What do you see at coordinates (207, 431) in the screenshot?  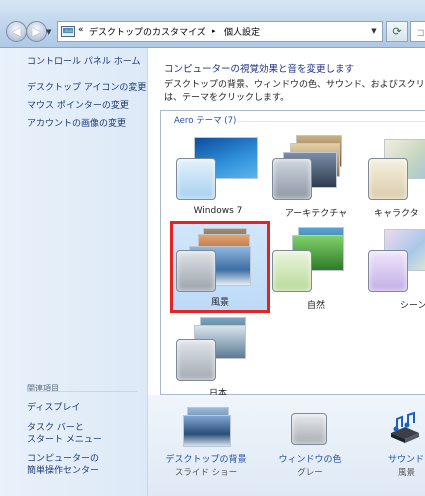 I see `desktop-background-icon` at bounding box center [207, 431].